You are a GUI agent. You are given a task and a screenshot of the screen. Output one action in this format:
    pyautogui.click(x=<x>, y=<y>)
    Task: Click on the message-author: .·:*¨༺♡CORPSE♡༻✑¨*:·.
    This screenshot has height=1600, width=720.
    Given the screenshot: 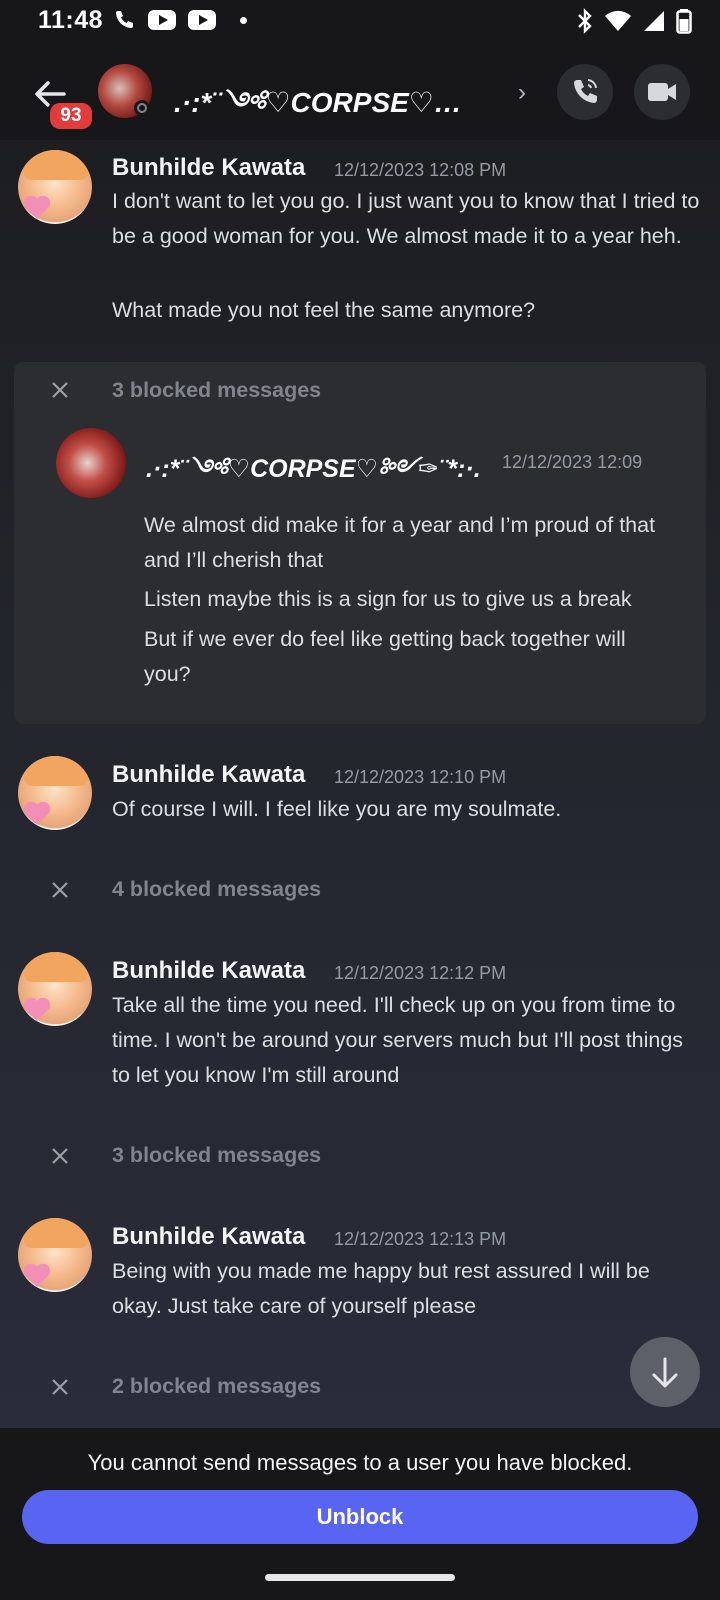 What is the action you would take?
    pyautogui.click(x=313, y=475)
    